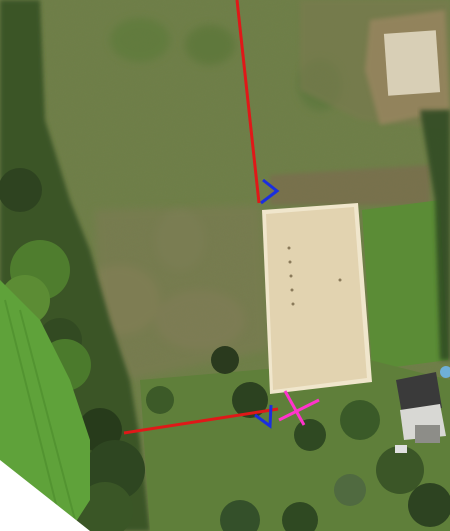 This screenshot has height=531, width=450. Describe the element at coordinates (405, 285) in the screenshot. I see `right-paddock` at that location.